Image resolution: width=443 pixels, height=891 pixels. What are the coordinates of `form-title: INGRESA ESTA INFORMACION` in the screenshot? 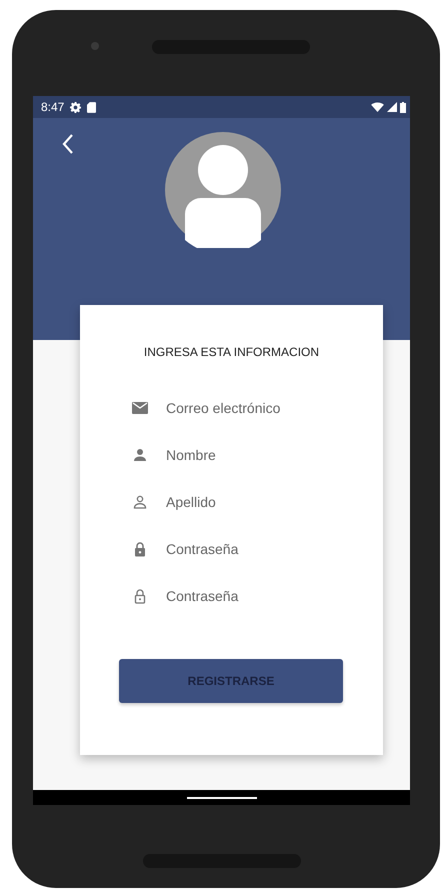 It's located at (232, 352).